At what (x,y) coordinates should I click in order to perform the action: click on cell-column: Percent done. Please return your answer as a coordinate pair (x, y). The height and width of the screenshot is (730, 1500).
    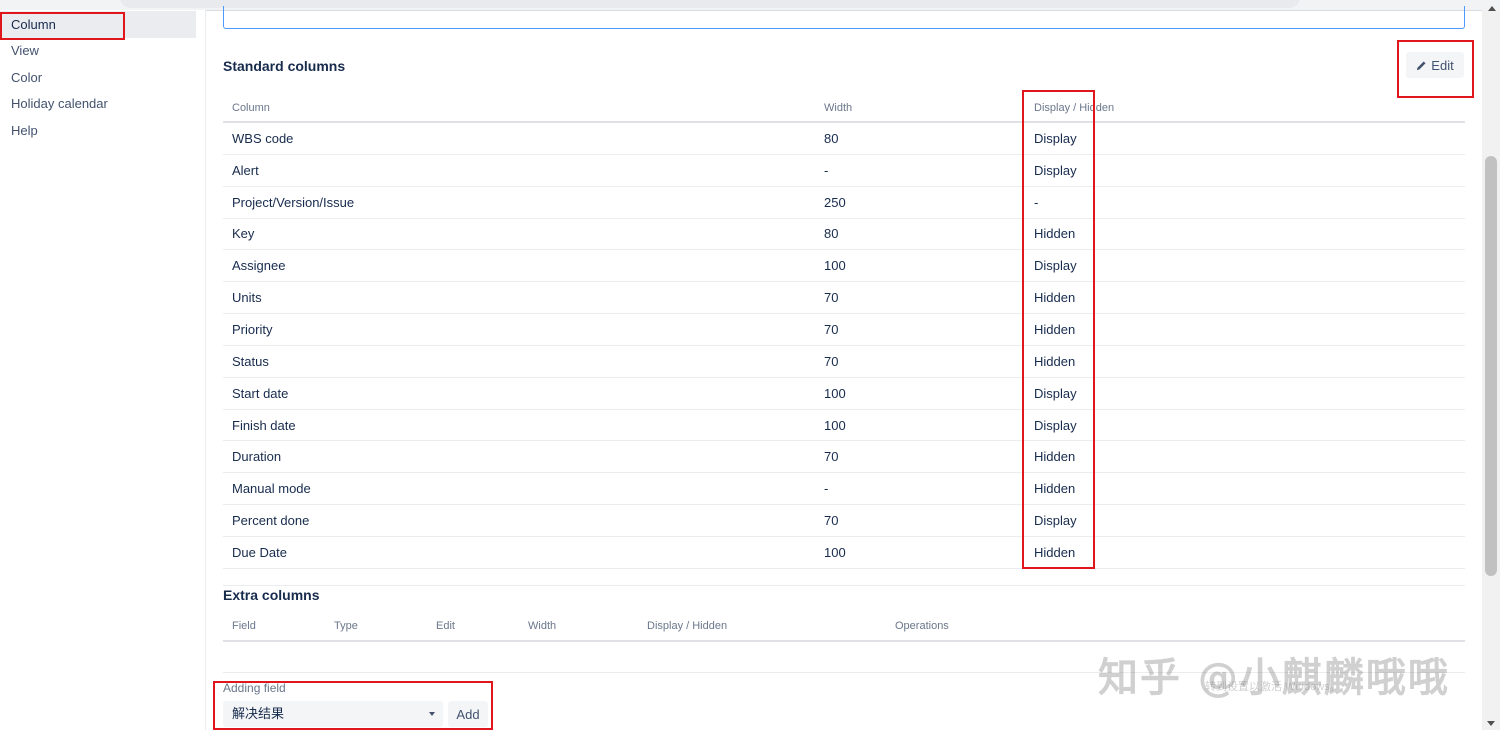
    Looking at the image, I should click on (519, 520).